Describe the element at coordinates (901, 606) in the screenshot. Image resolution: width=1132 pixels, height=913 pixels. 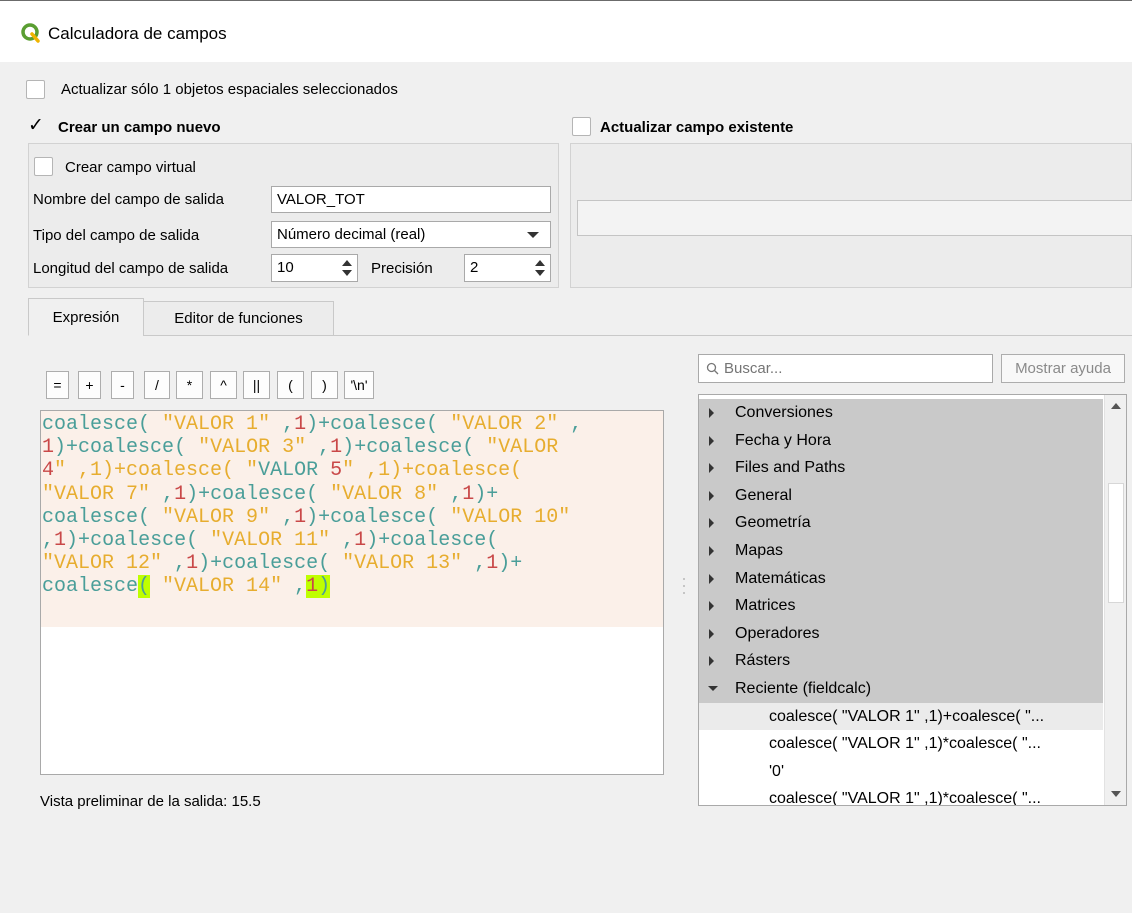
I see `tree-group: Matrices` at that location.